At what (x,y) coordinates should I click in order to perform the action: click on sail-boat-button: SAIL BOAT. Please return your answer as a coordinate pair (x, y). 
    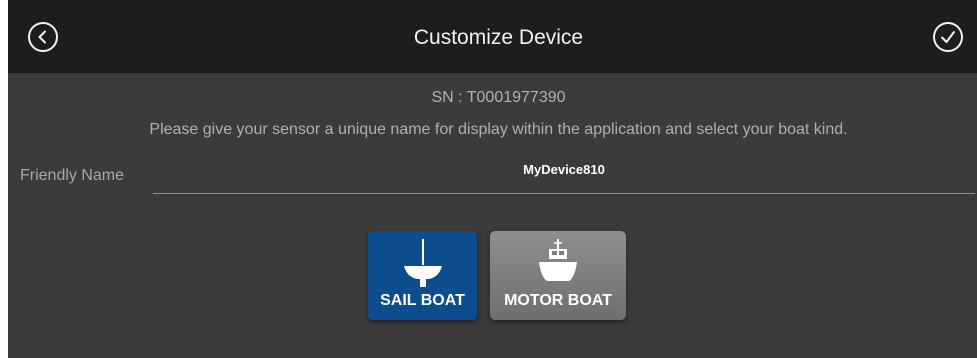
    Looking at the image, I should click on (422, 275).